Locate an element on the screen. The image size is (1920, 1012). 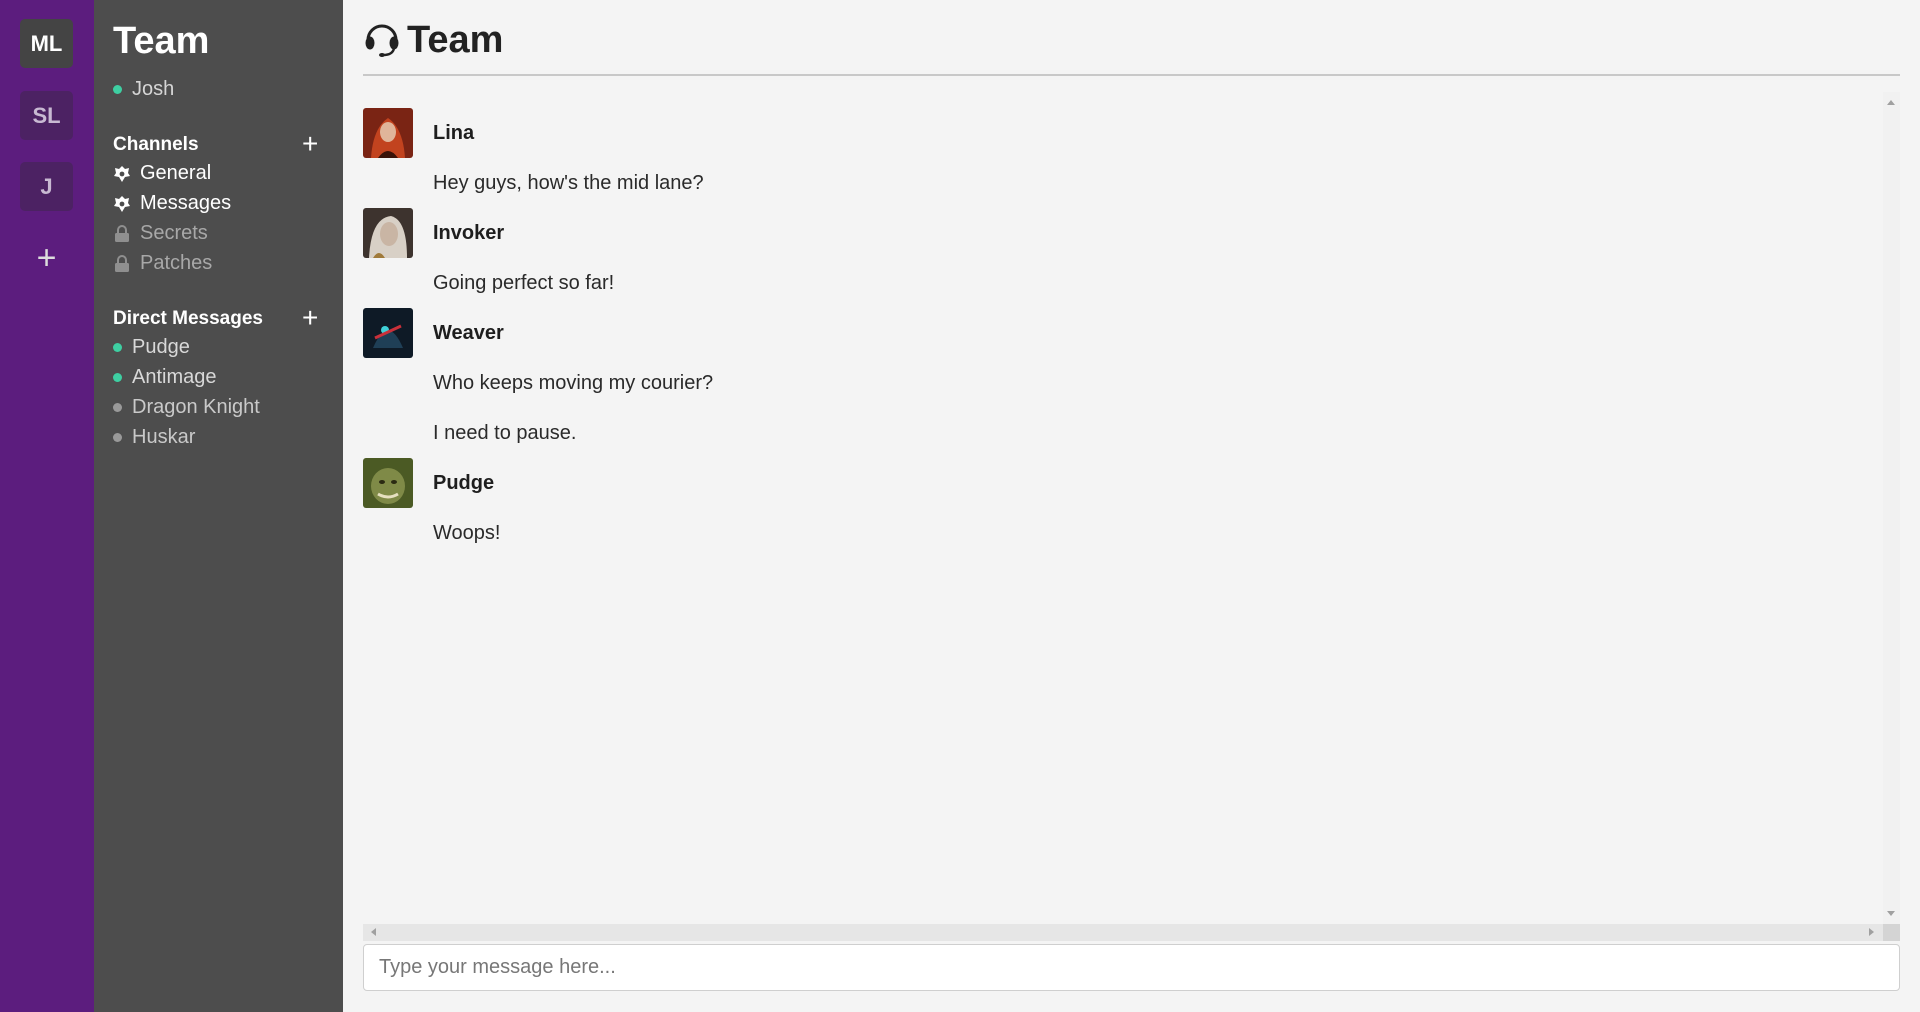
message-author: Lina is located at coordinates (454, 133).